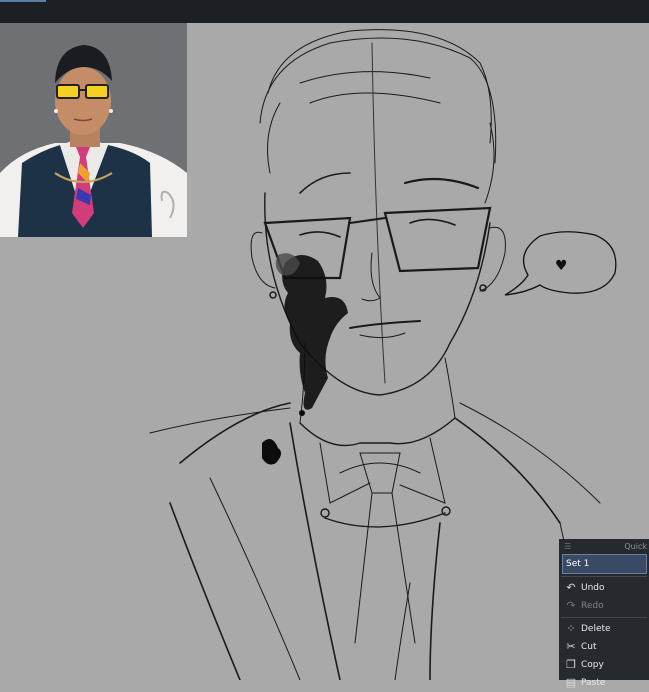  I want to click on delete-icon: ⁘, so click(571, 628).